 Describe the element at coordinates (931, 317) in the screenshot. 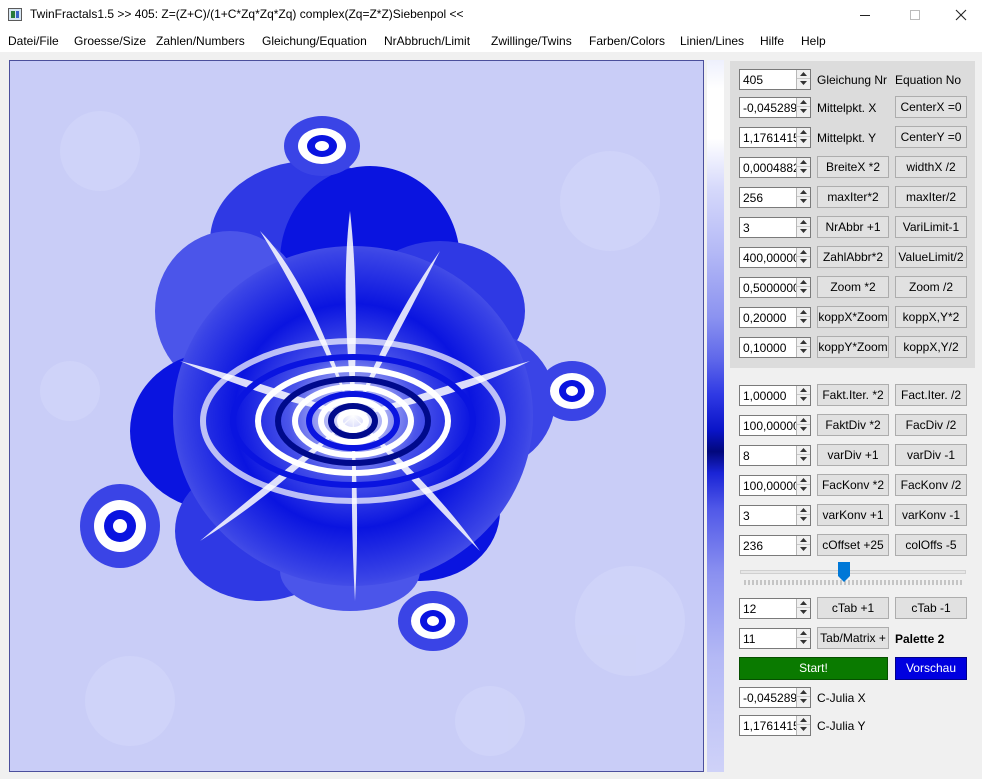

I see `kopp-xy-double-button: koppX,Y*2` at that location.